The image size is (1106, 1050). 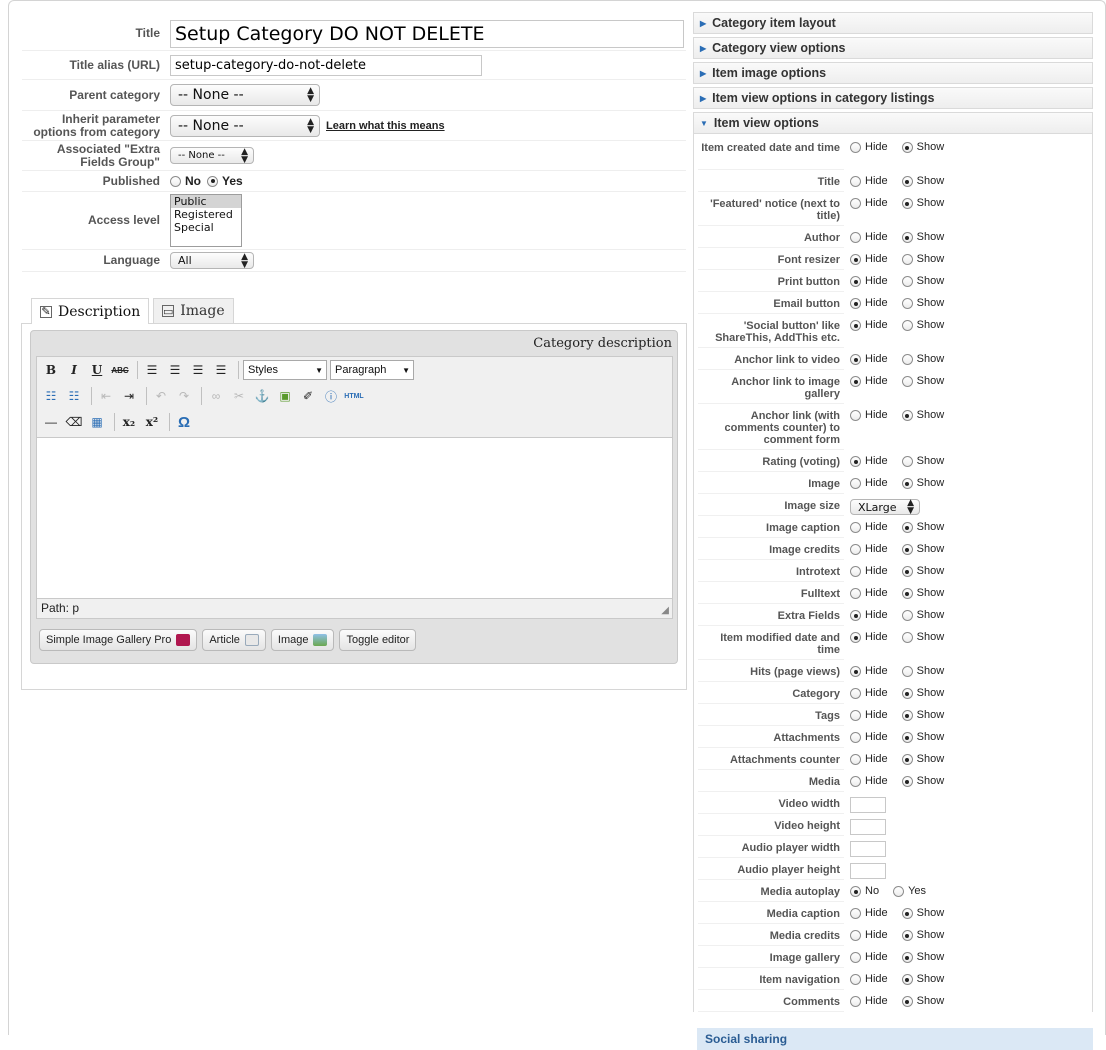 I want to click on inherit-select: -- None -- ▲ ▼, so click(x=245, y=125).